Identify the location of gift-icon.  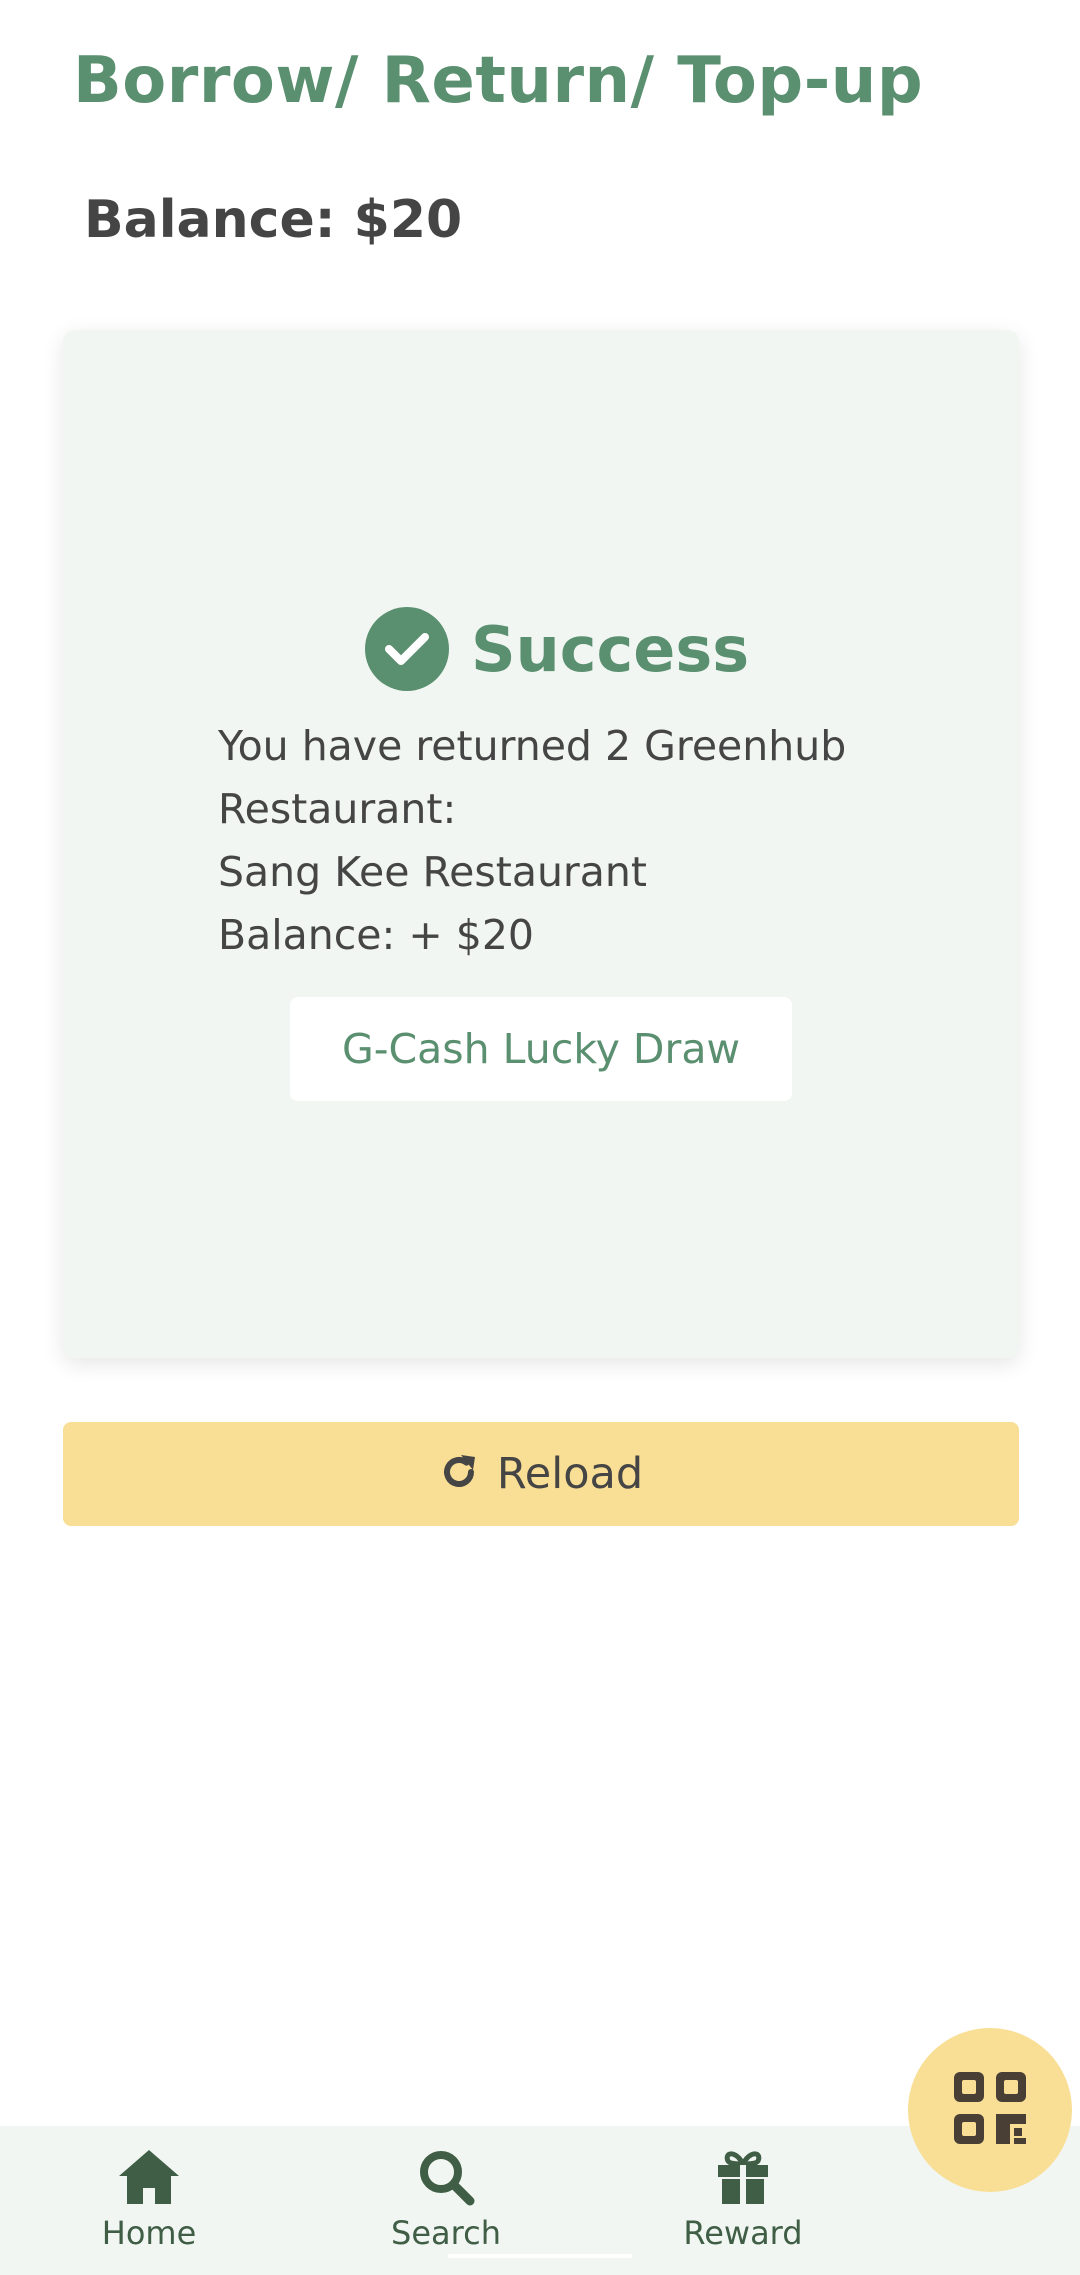
(743, 2179).